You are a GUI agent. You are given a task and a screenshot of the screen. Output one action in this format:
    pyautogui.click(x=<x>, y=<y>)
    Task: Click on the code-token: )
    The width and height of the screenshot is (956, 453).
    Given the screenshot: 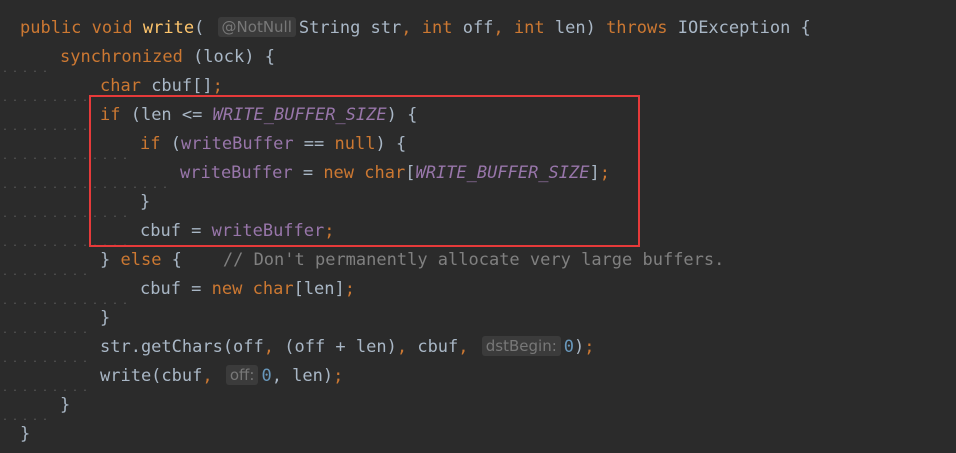 What is the action you would take?
    pyautogui.click(x=579, y=347)
    